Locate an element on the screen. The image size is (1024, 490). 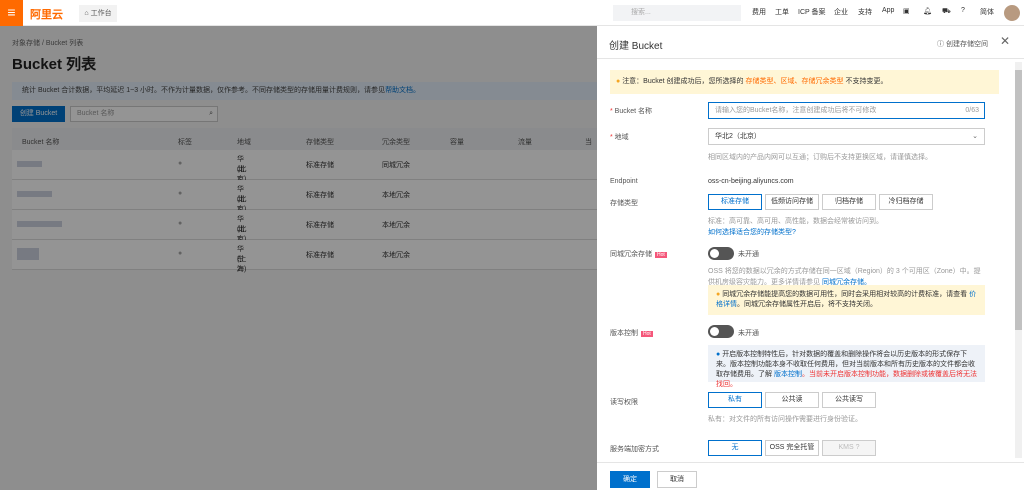
encryption-kms: KMS ? is located at coordinates (849, 448).